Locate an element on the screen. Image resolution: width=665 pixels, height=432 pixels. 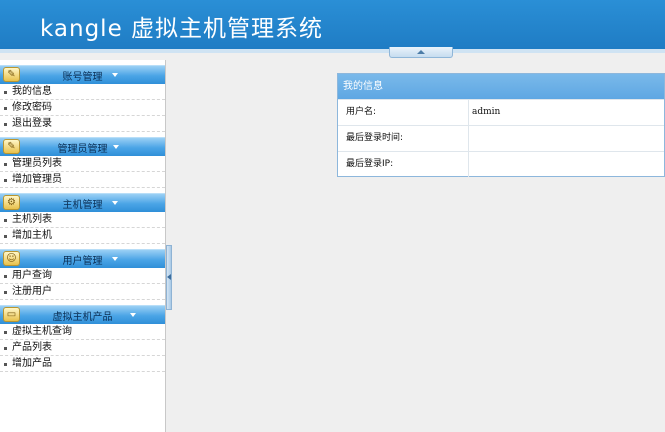
panel-title: 我的信息 is located at coordinates (501, 86).